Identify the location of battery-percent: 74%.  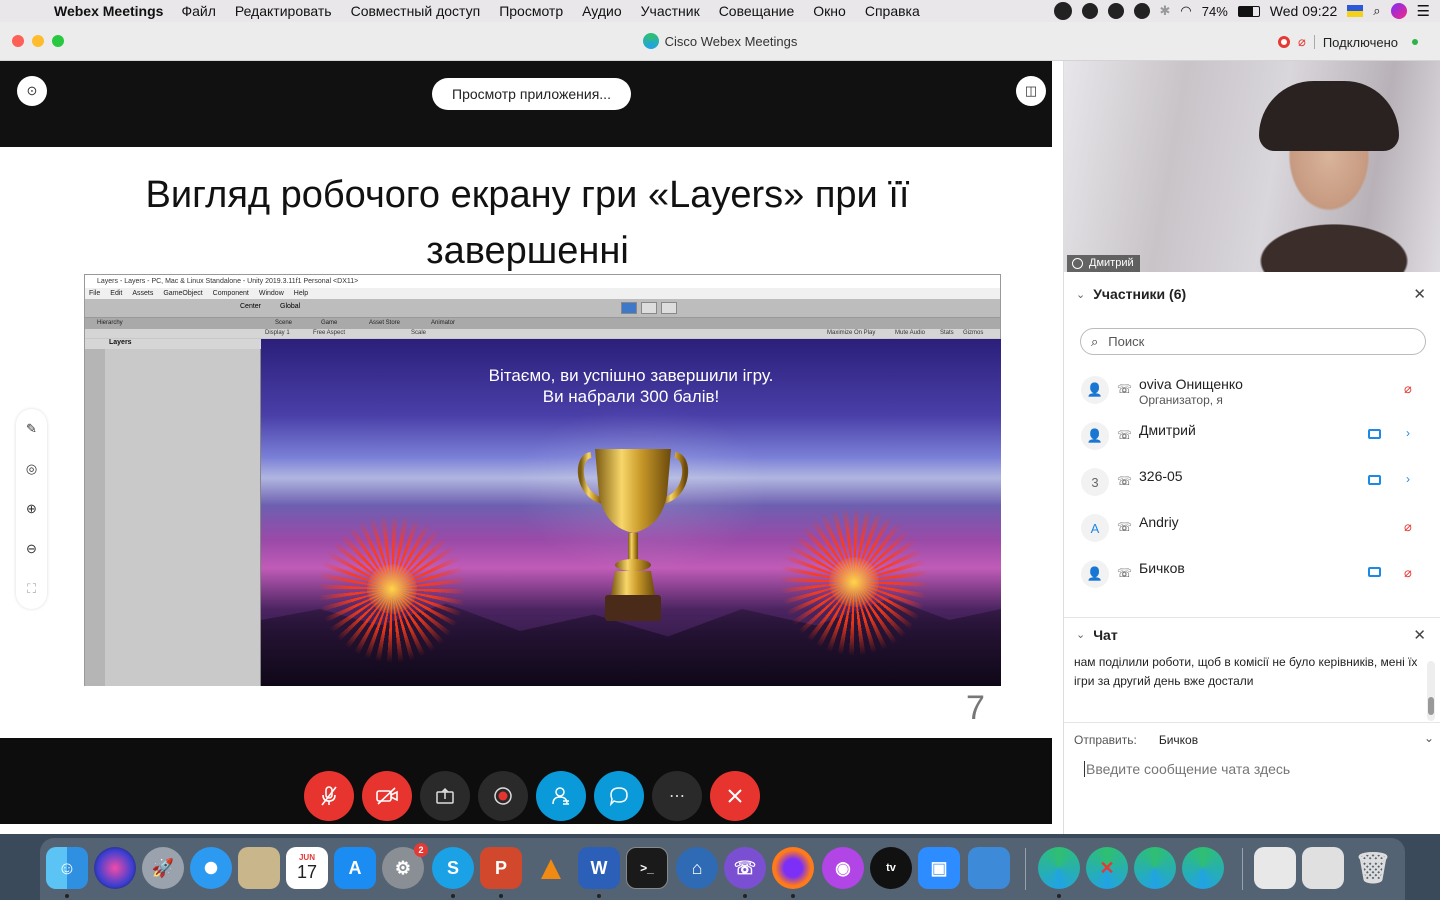
(1215, 11).